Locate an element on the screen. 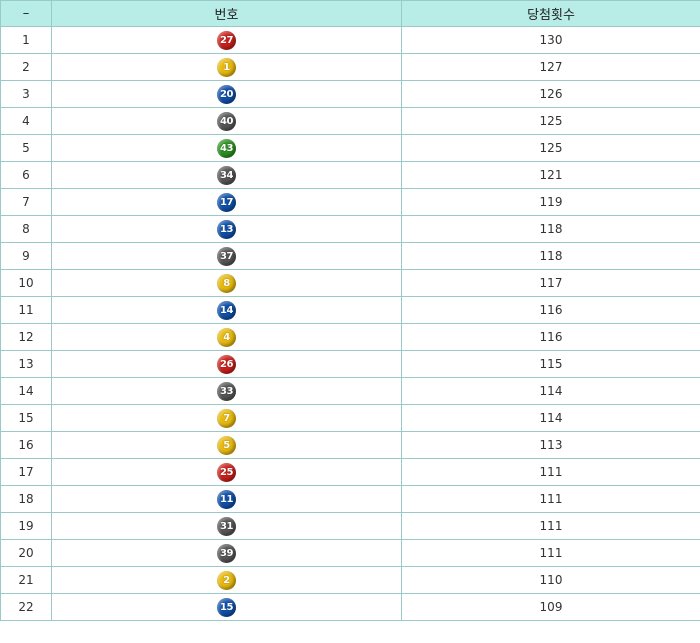 Image resolution: width=700 pixels, height=643 pixels. lotto-ball: 13 is located at coordinates (226, 229).